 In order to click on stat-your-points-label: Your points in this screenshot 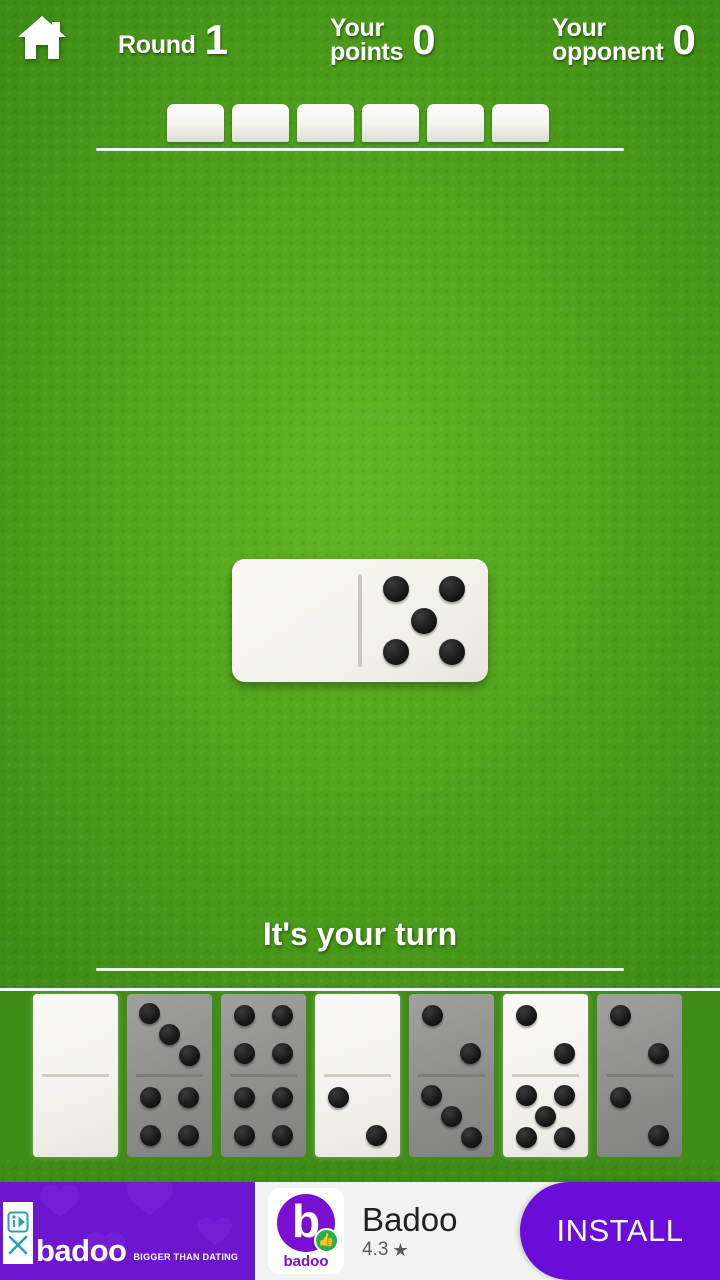, I will do `click(367, 41)`.